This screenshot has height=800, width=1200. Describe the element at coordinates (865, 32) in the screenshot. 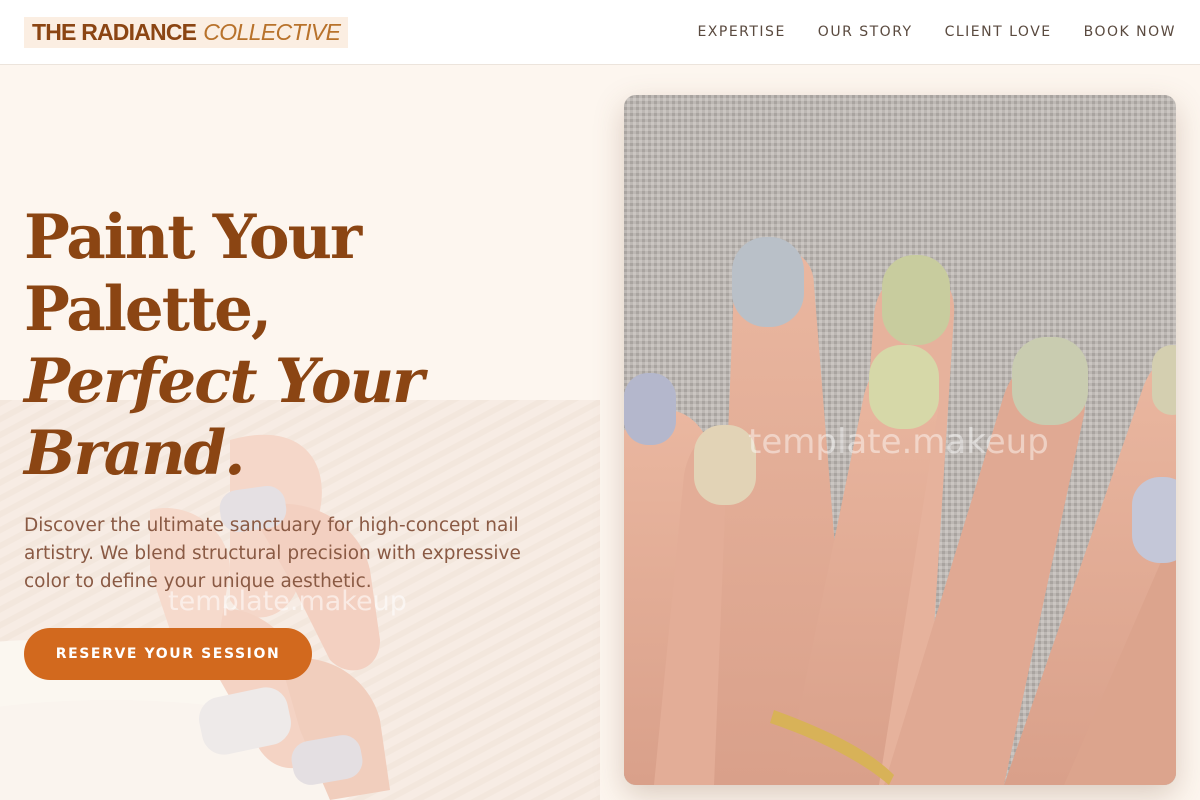

I see `nav-link-our-story: OUR STORY` at that location.